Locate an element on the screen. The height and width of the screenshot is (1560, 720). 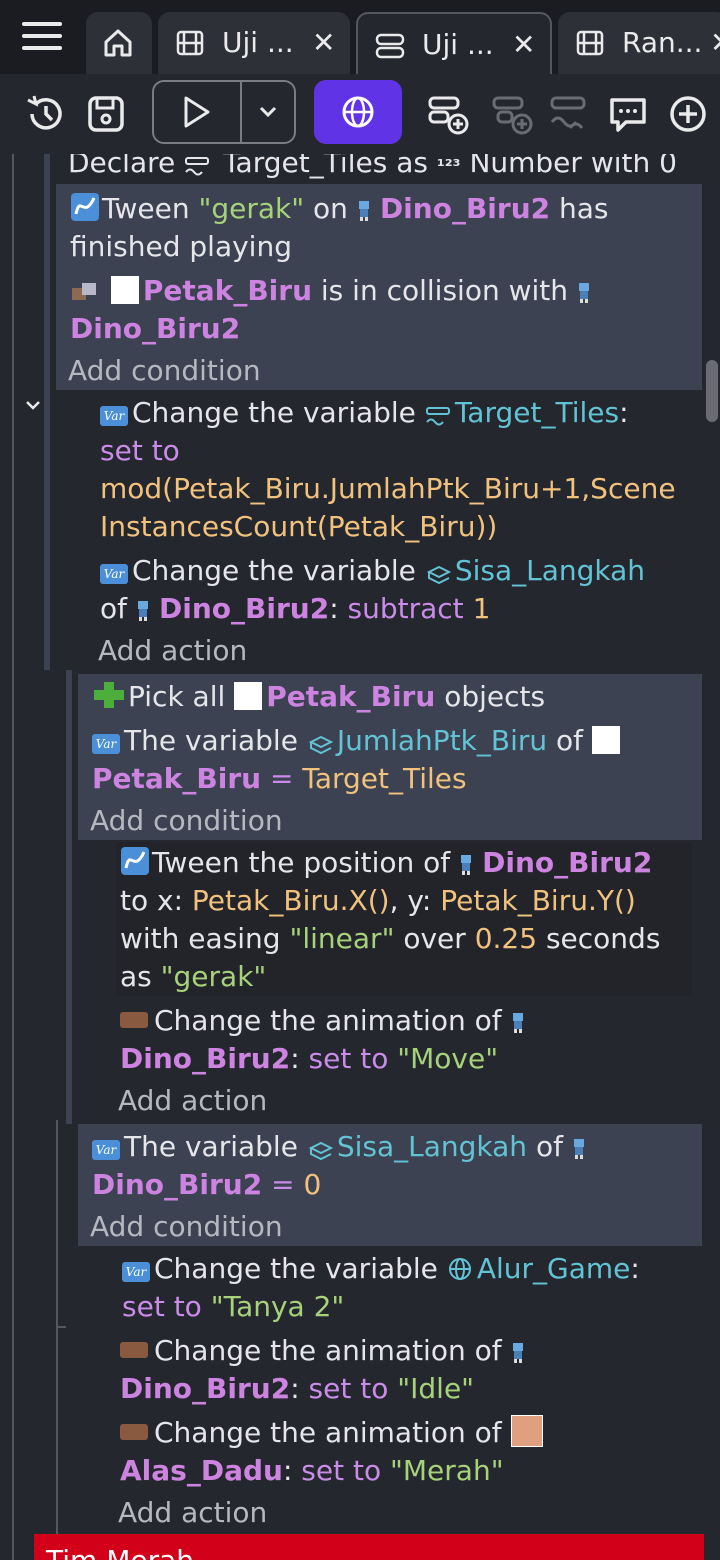
condition-variable-sisa: Var The variable Sisa_Langkah of is located at coordinates (343, 1147).